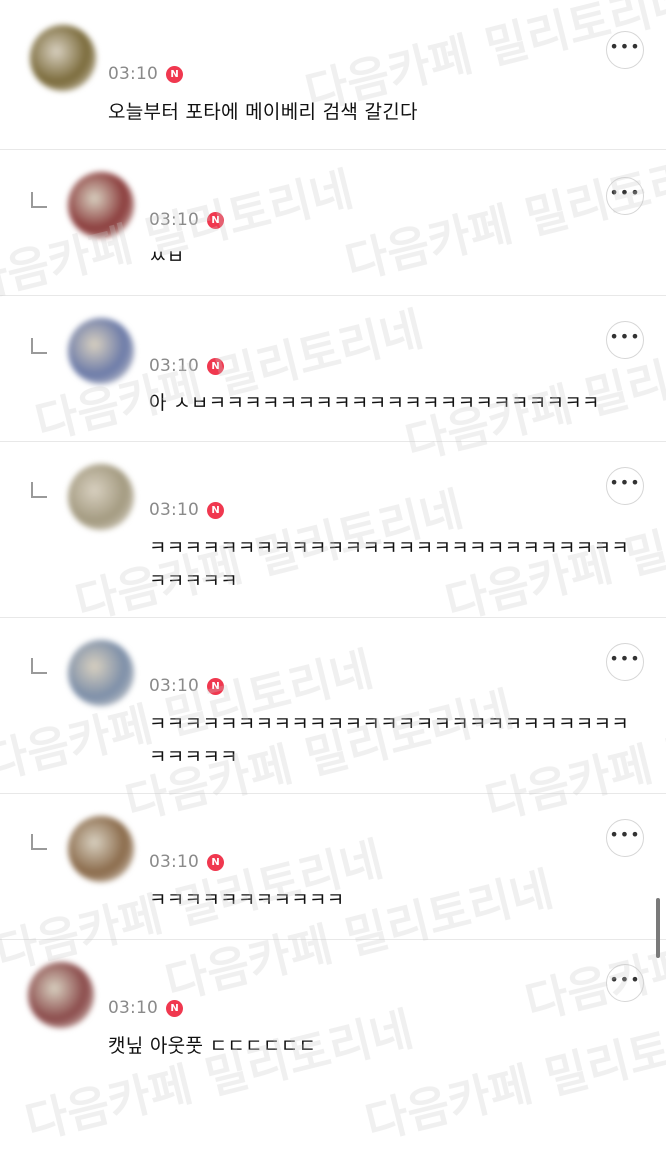 The width and height of the screenshot is (666, 1153). Describe the element at coordinates (247, 900) in the screenshot. I see `comment-text: ㅋㅋㅋㅋㅋㅋㅋㅋㅋㅋㅋ` at that location.